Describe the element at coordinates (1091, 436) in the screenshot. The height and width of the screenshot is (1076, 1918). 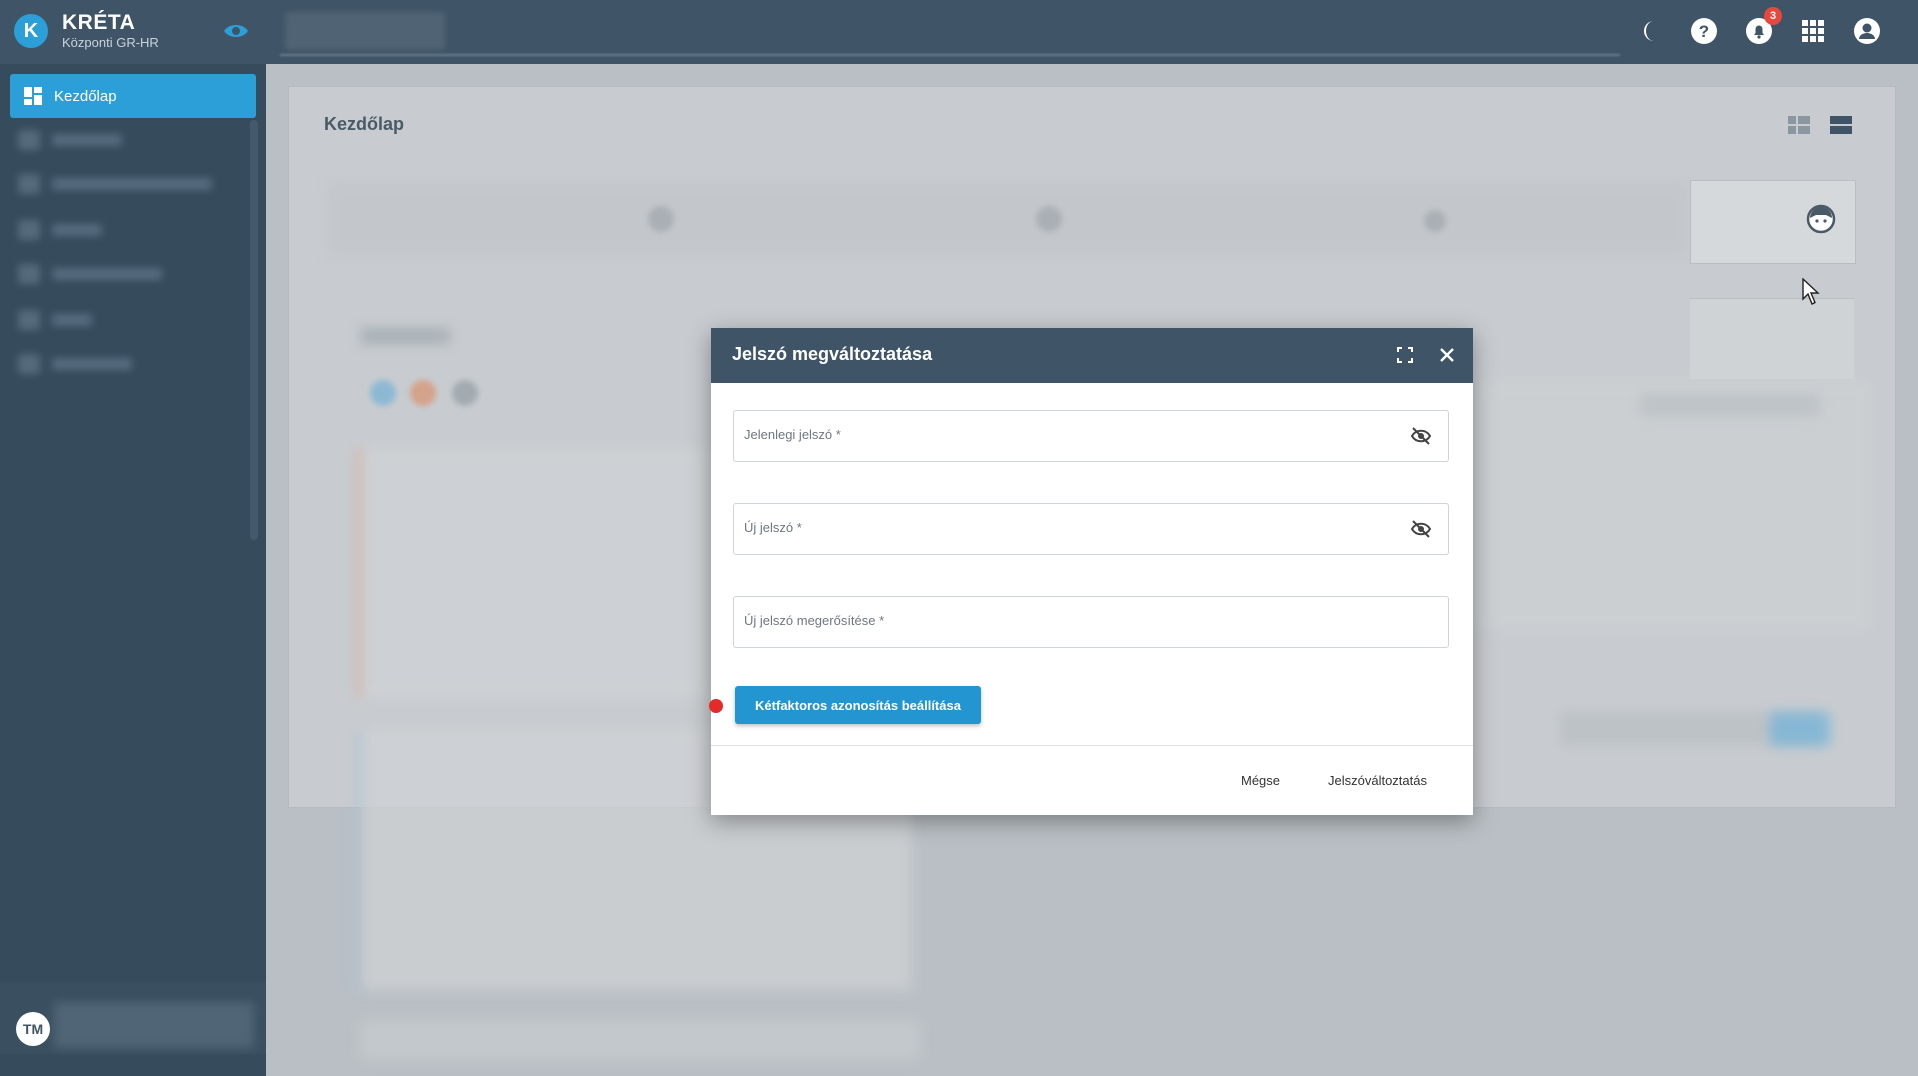
I see `current-password-field: Jelenlegi jelszó *` at that location.